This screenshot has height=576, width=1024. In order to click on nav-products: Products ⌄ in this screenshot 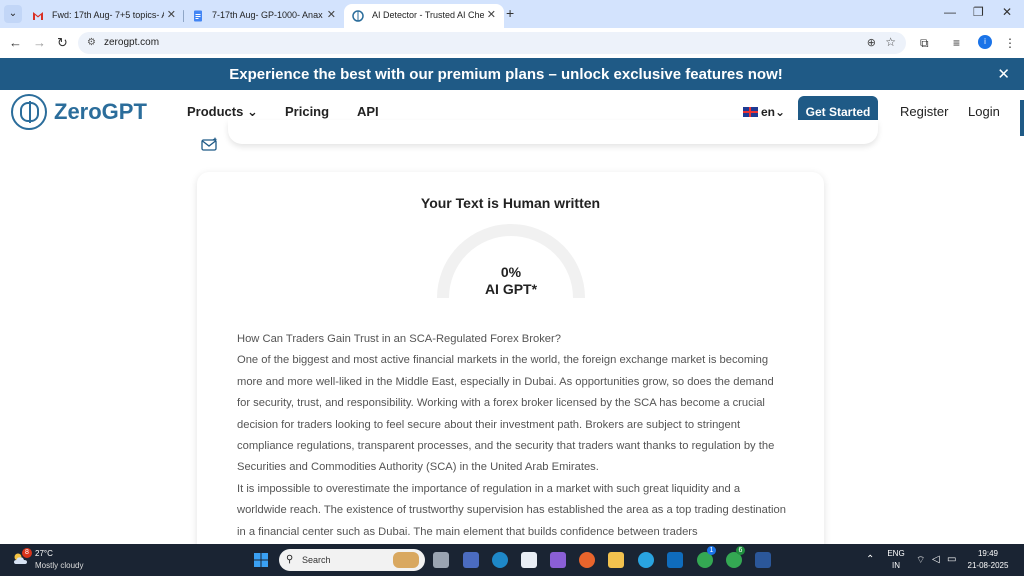, I will do `click(222, 112)`.